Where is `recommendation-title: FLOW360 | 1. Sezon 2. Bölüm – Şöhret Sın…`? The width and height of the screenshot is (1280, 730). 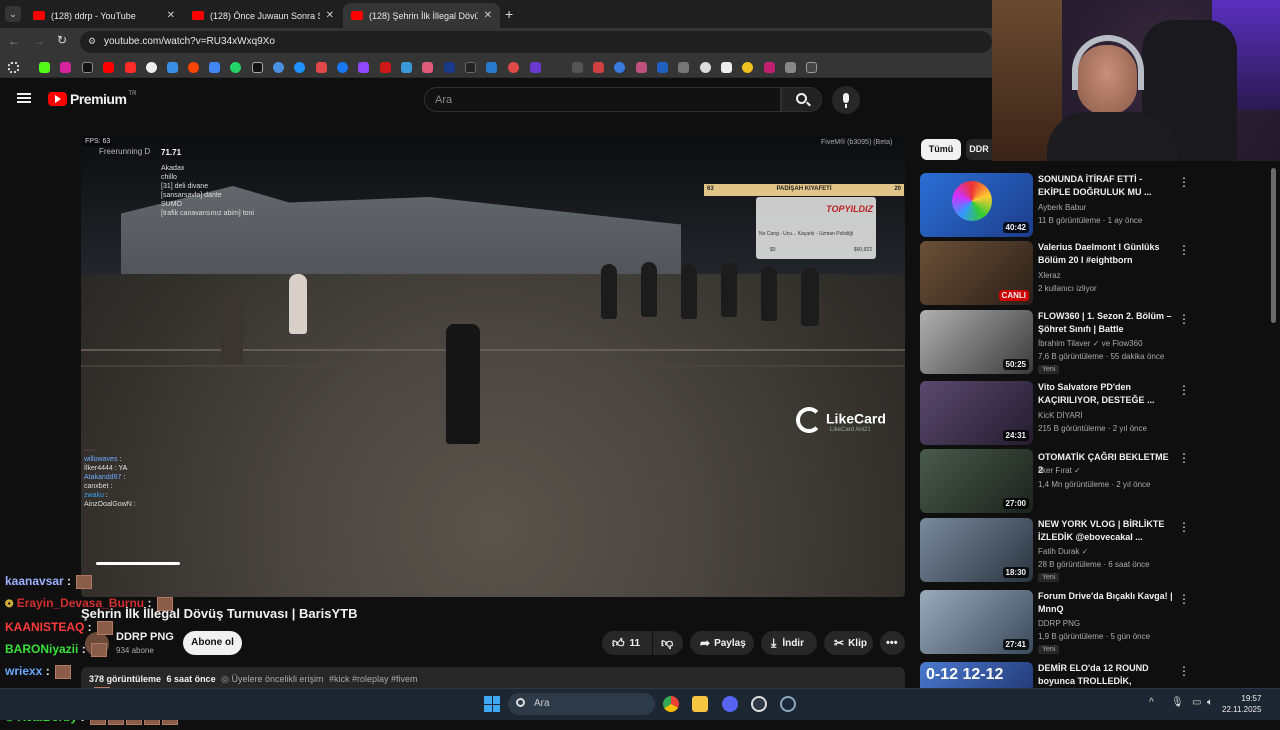
recommendation-title: FLOW360 | 1. Sezon 2. Bölüm – Şöhret Sın… is located at coordinates (1107, 323).